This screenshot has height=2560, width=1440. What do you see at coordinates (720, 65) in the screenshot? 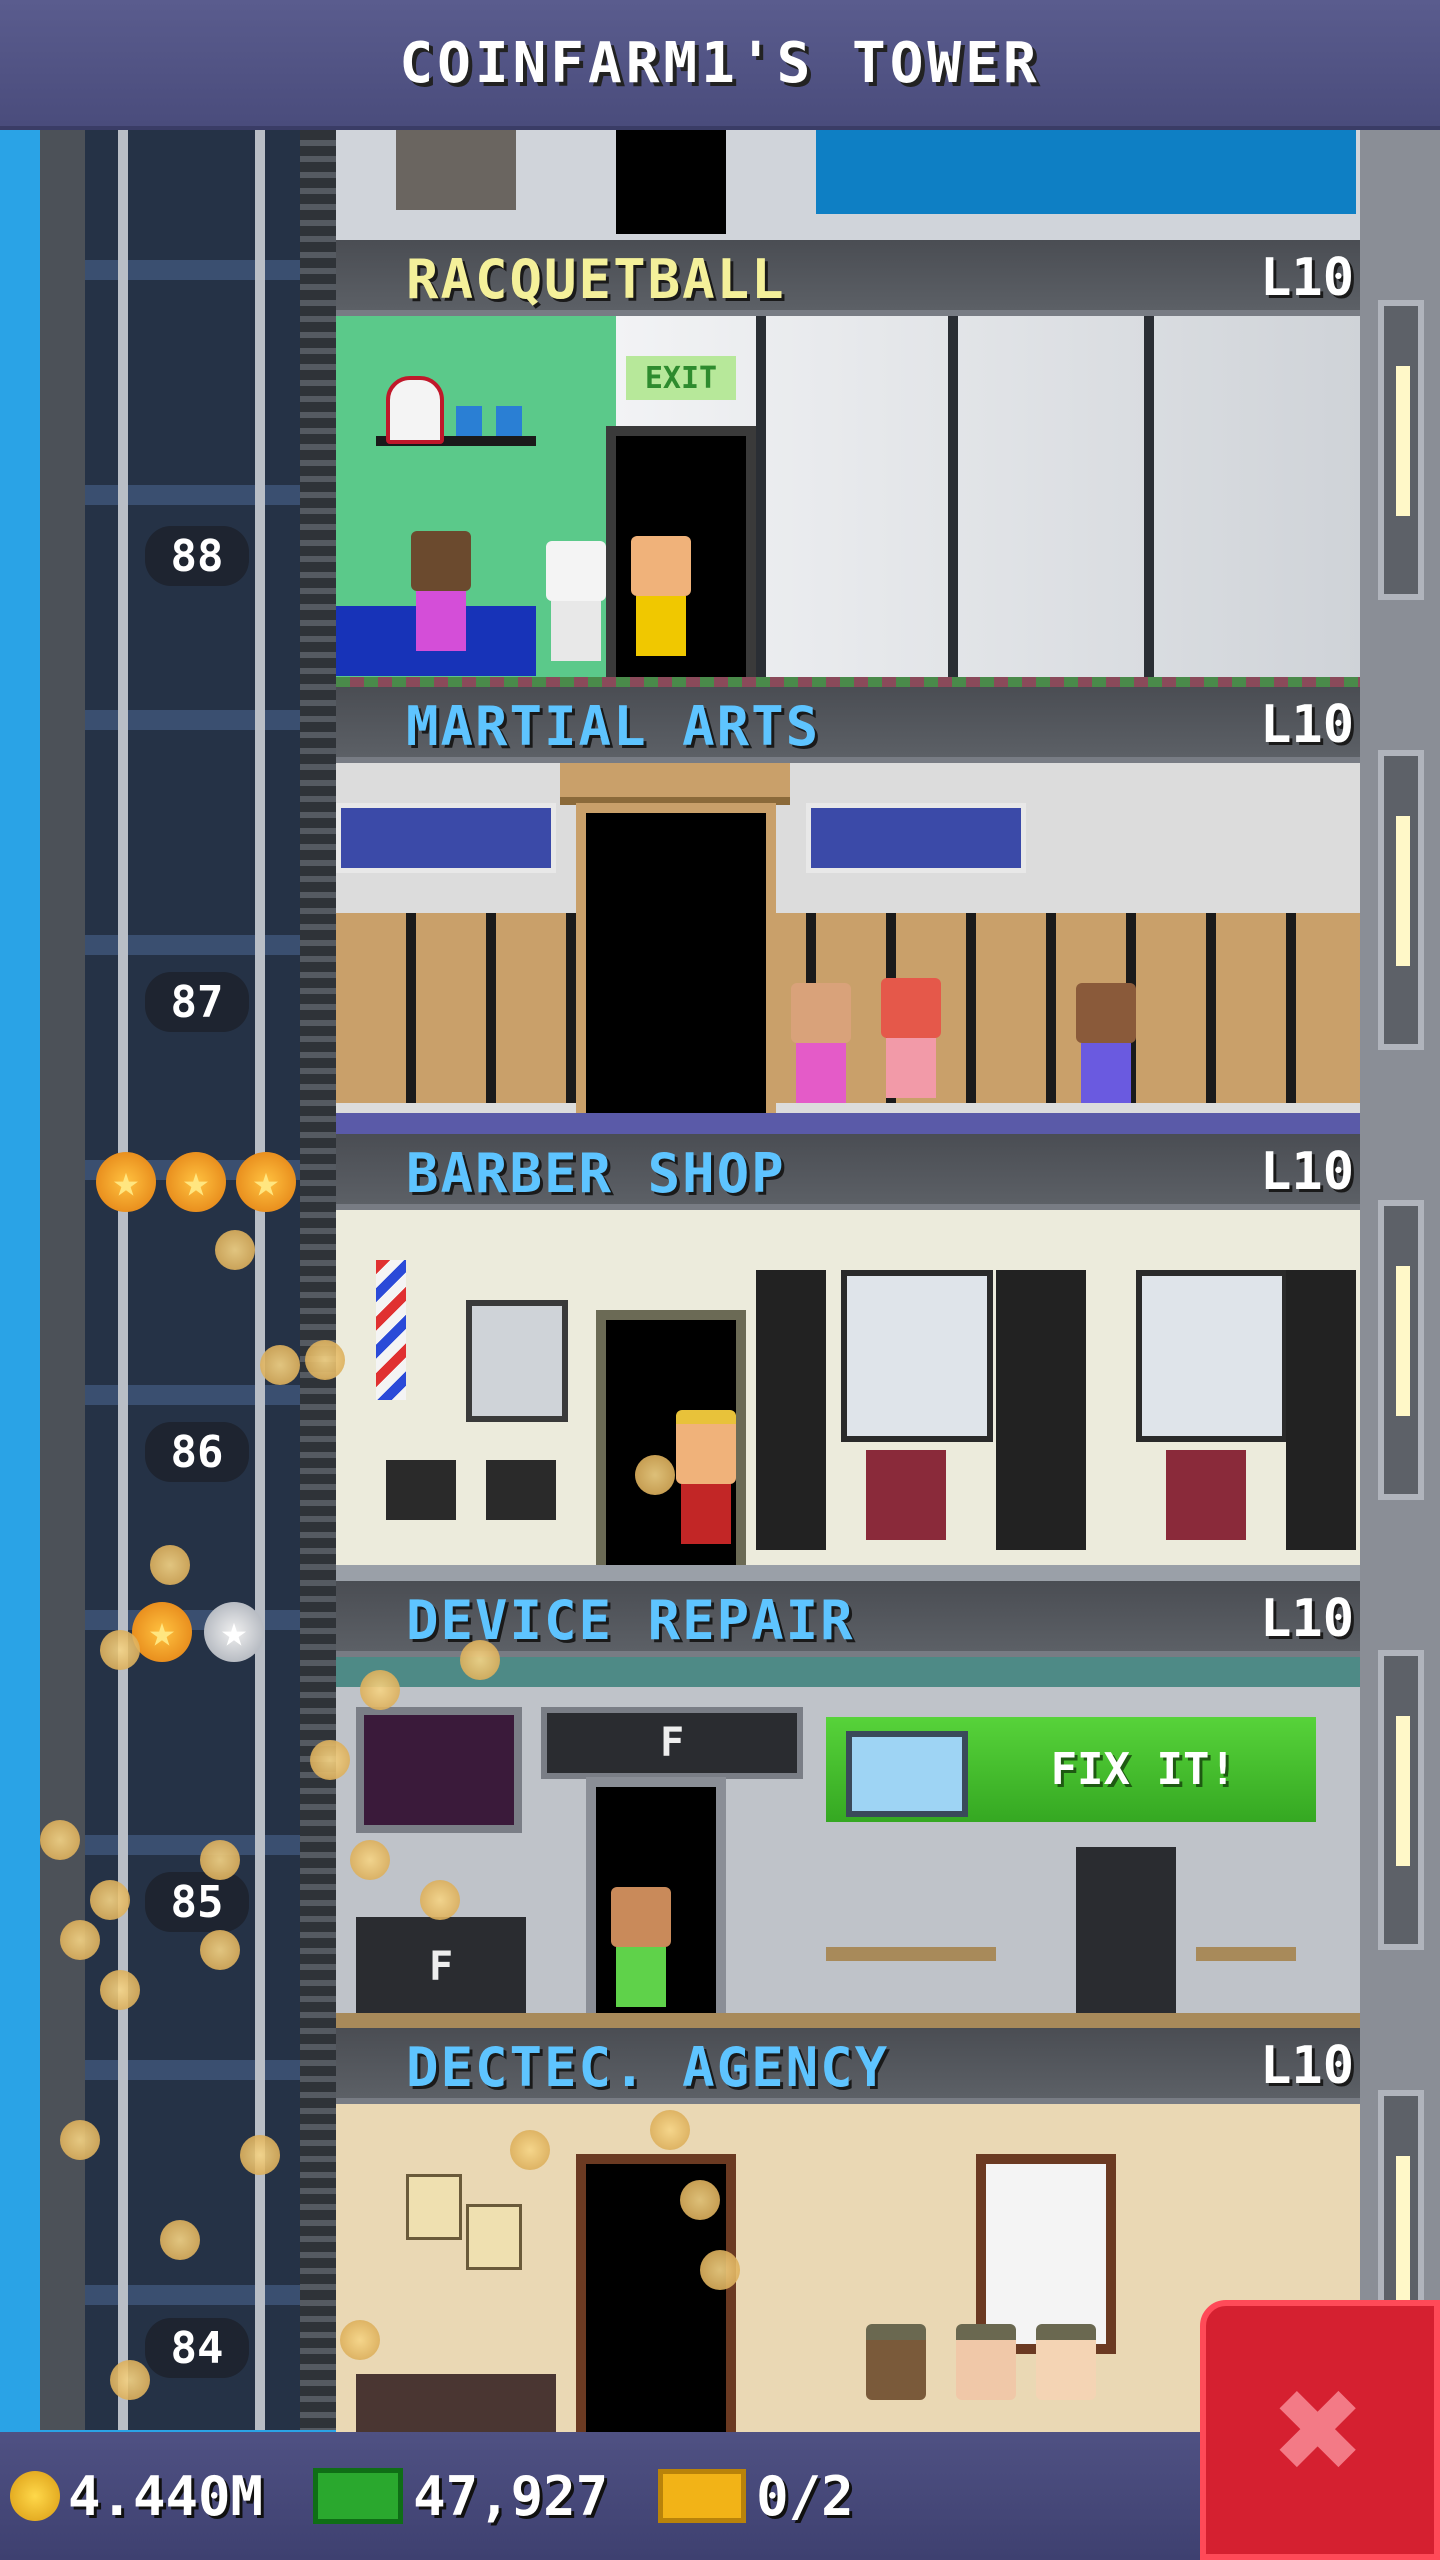
I see `title-bar: COINFARM1'S TOWER` at bounding box center [720, 65].